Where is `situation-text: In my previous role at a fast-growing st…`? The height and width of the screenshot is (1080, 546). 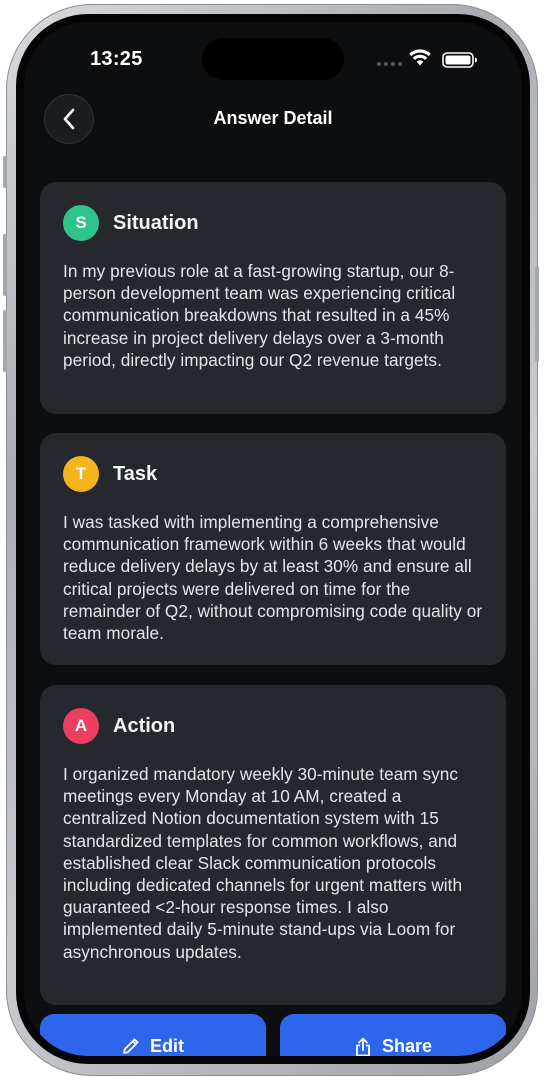
situation-text: In my previous role at a fast-growing st… is located at coordinates (259, 315).